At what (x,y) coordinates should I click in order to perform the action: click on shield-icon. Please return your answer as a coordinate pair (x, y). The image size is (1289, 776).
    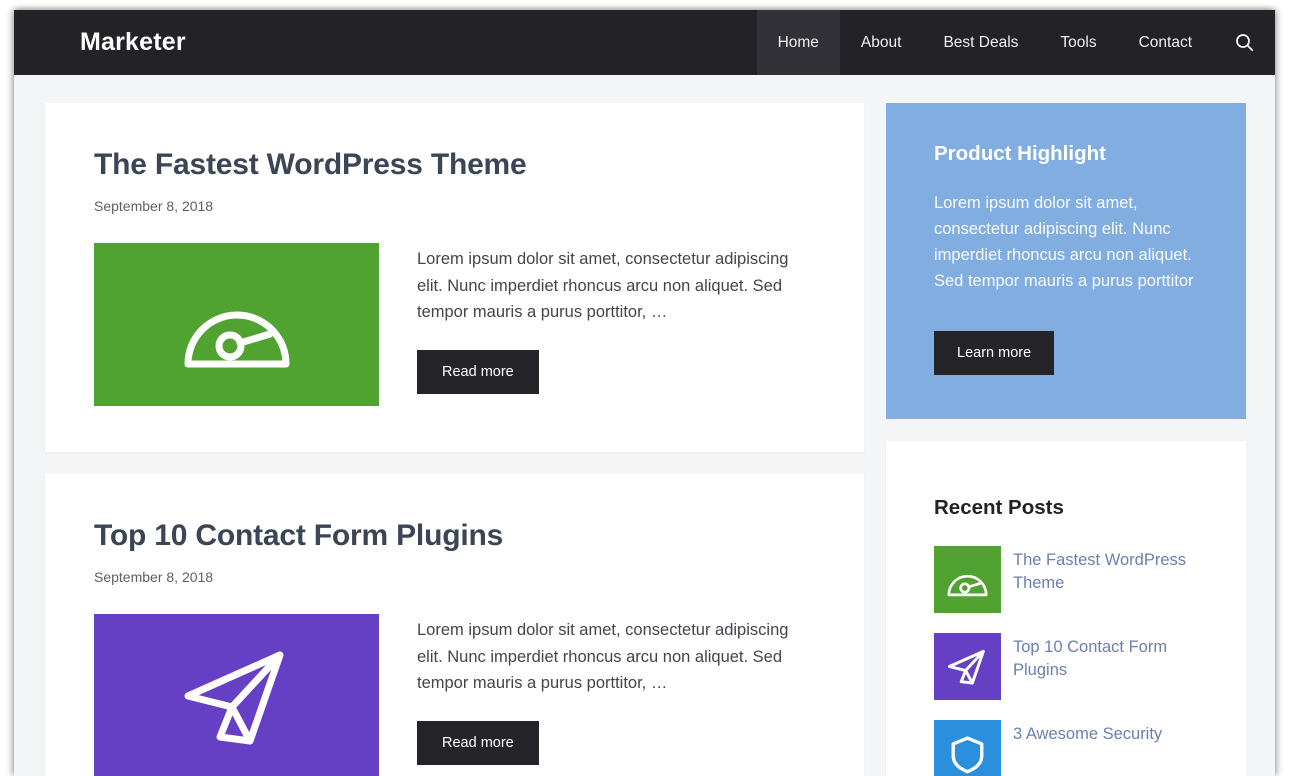
    Looking at the image, I should click on (967, 755).